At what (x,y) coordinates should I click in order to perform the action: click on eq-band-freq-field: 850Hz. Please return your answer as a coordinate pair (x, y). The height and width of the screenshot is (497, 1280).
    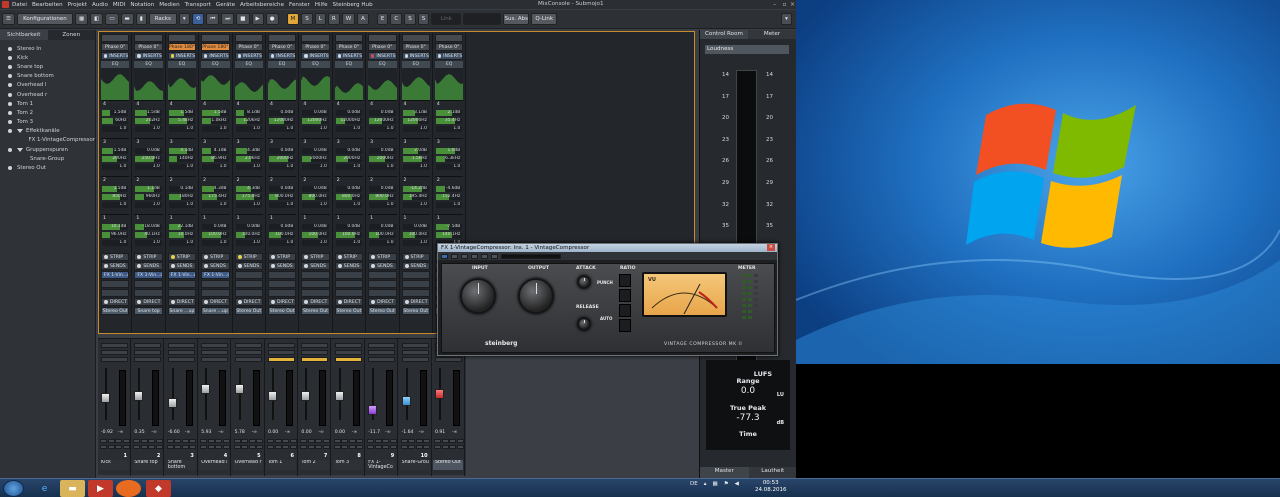
    Looking at the image, I should click on (115, 197).